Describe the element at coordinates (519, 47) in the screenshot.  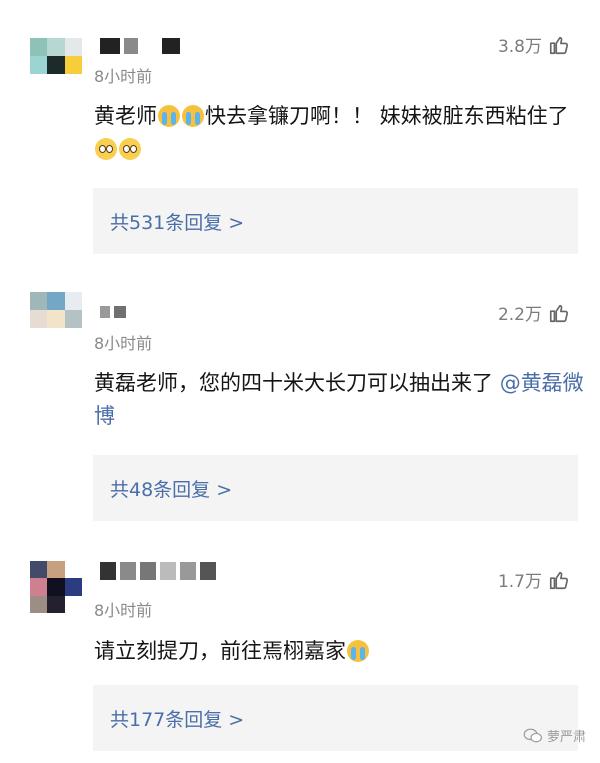
I see `like-count: 3.8万` at that location.